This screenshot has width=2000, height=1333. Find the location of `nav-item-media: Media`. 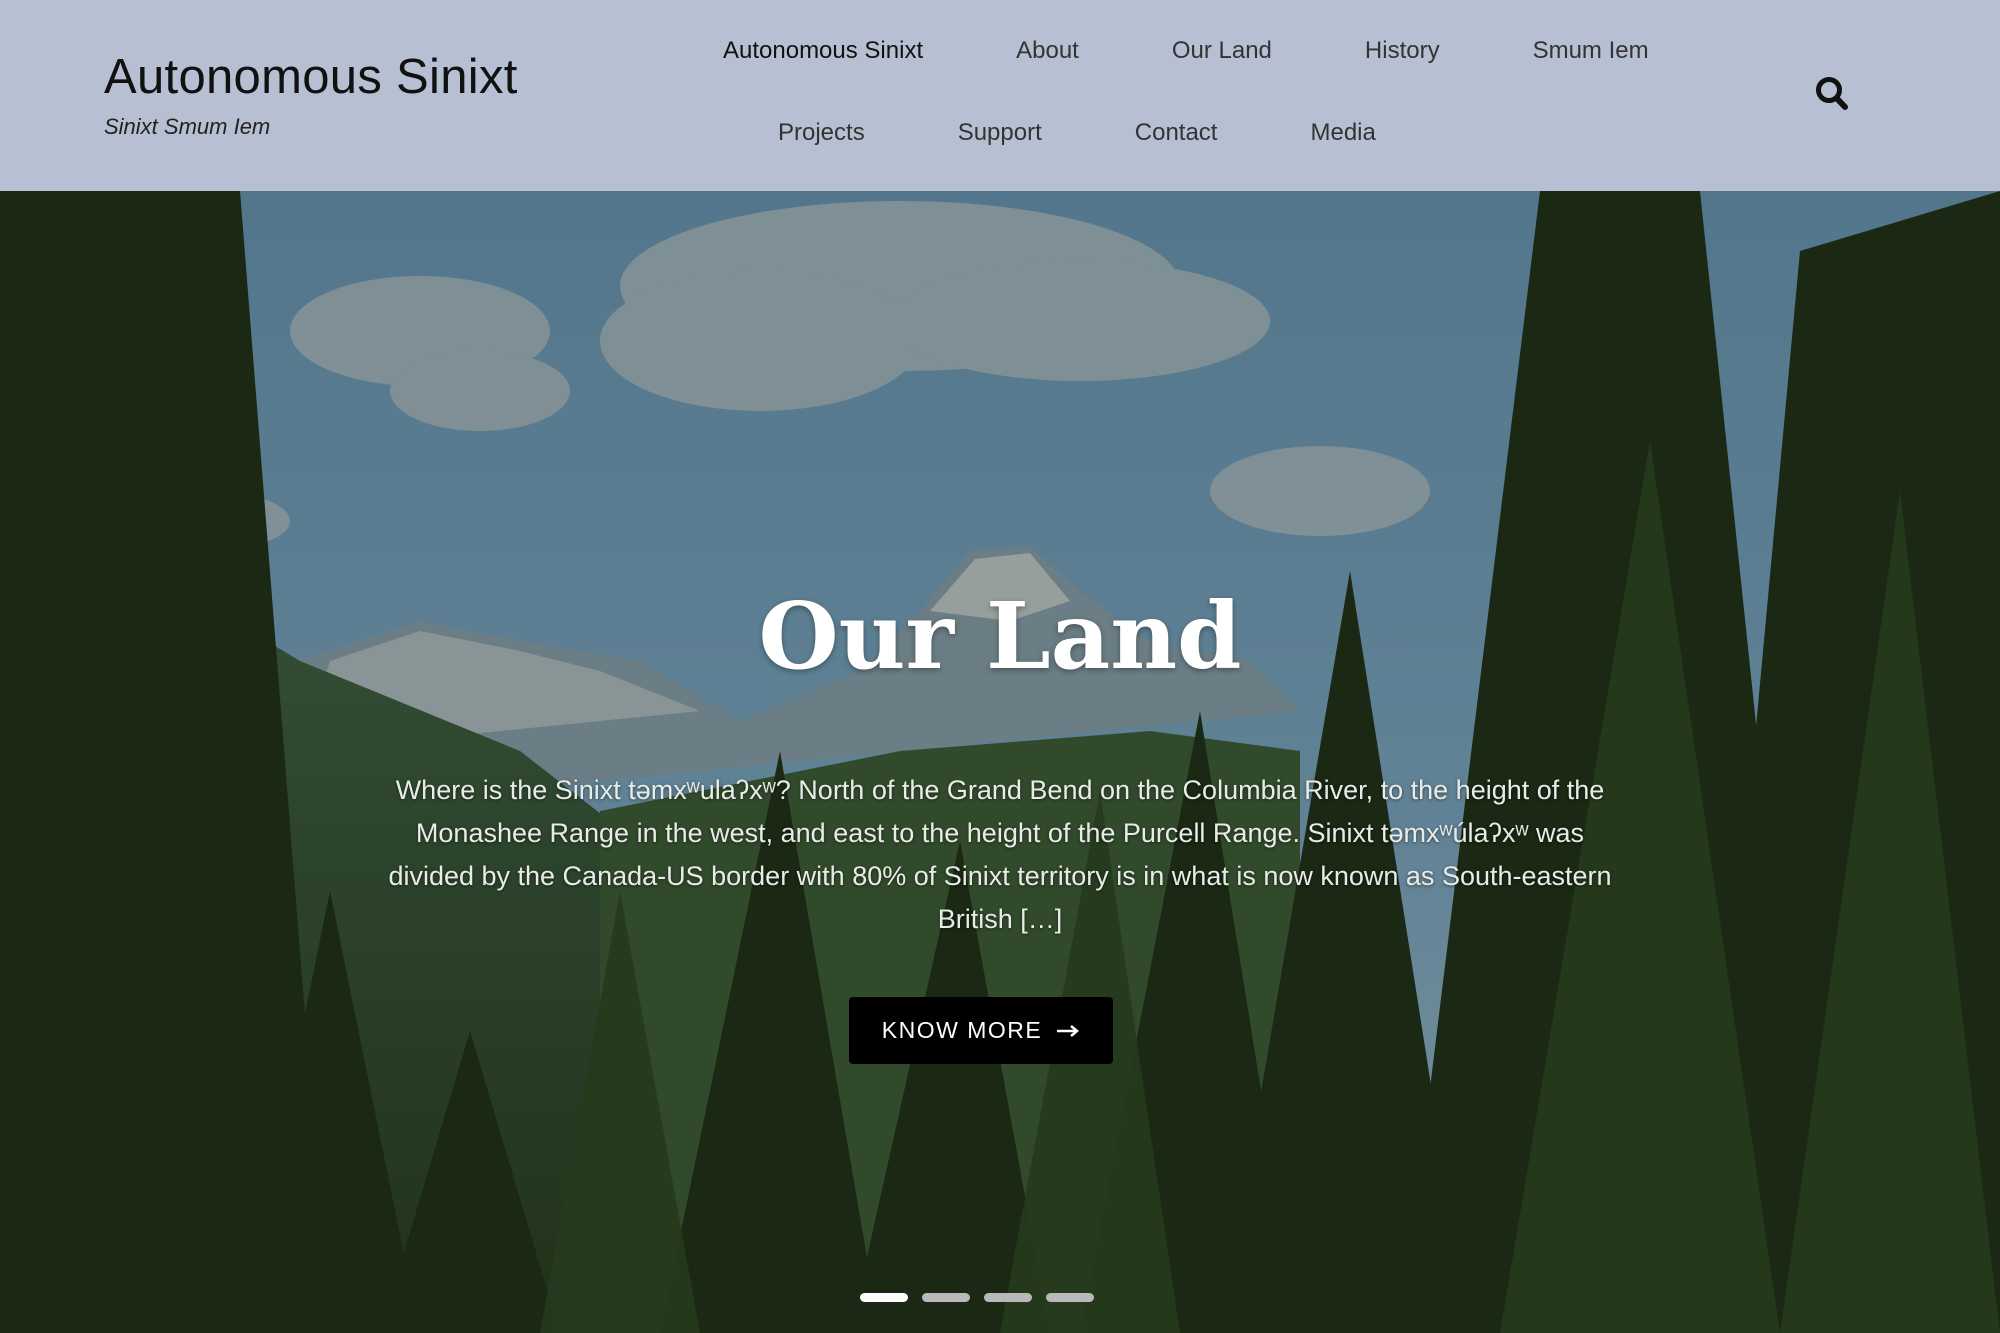

nav-item-media: Media is located at coordinates (1342, 133).